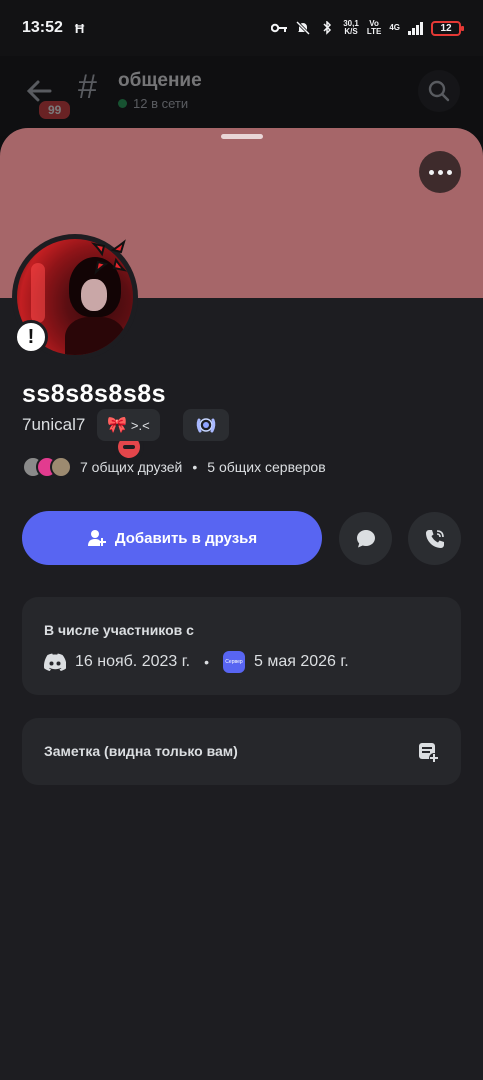 The width and height of the screenshot is (483, 1080). What do you see at coordinates (279, 28) in the screenshot?
I see `key-icon` at bounding box center [279, 28].